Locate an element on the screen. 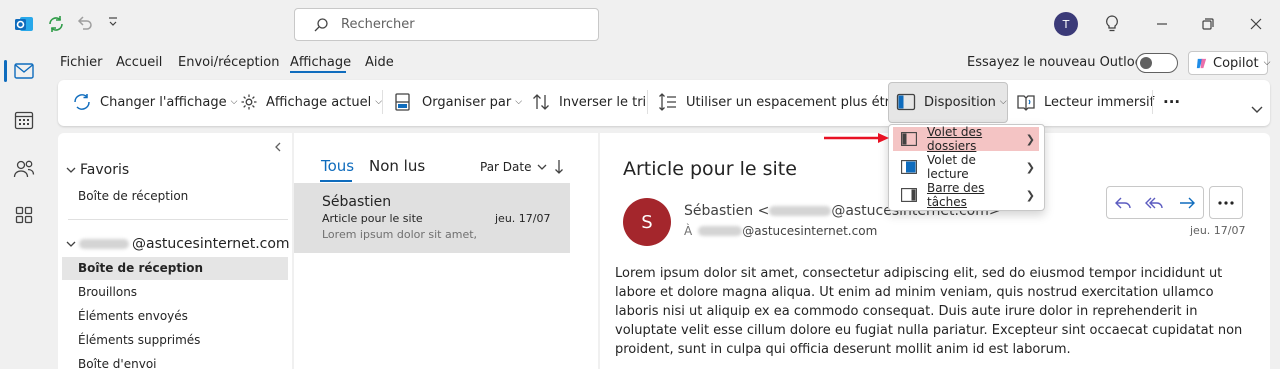 The image size is (1280, 369). copilot-icon is located at coordinates (1201, 63).